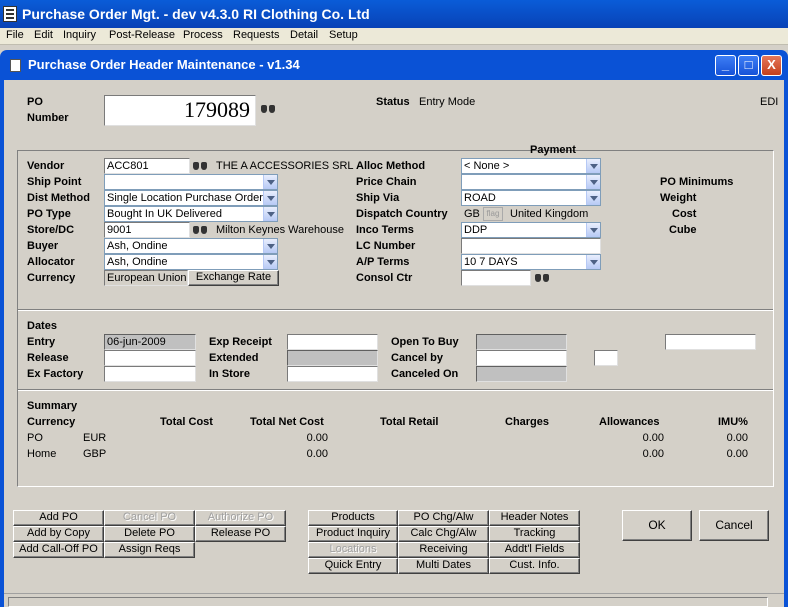 The width and height of the screenshot is (788, 607). What do you see at coordinates (531, 182) in the screenshot?
I see `price-chain-select` at bounding box center [531, 182].